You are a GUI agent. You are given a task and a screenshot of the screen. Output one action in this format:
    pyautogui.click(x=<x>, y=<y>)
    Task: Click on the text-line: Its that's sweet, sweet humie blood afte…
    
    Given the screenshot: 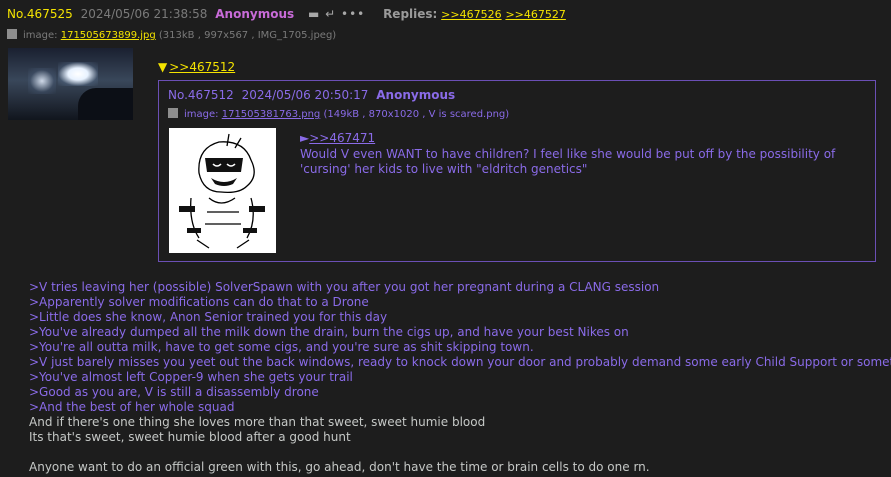 What is the action you would take?
    pyautogui.click(x=190, y=437)
    